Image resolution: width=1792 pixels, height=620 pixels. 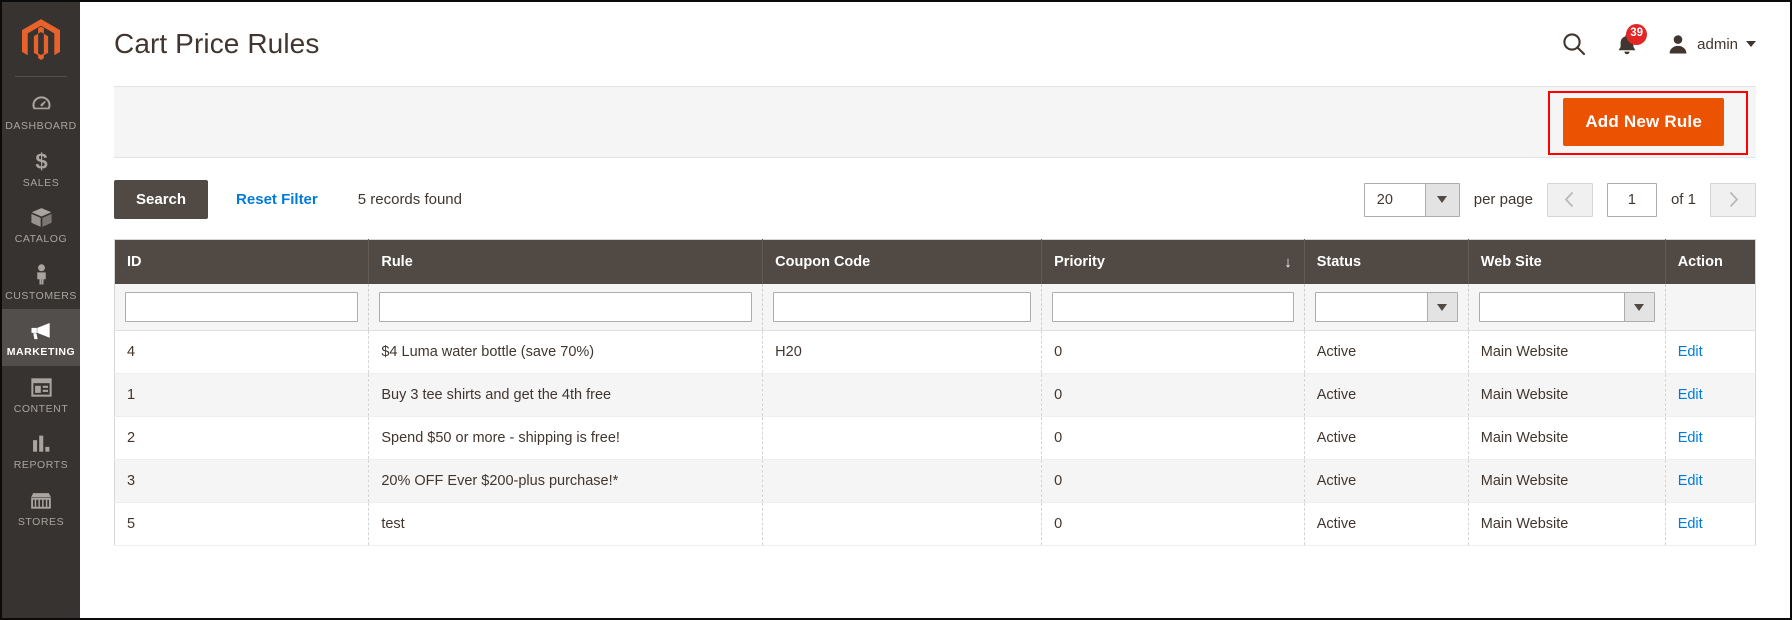 I want to click on sidebar-item-label: MARKETING, so click(x=41, y=352).